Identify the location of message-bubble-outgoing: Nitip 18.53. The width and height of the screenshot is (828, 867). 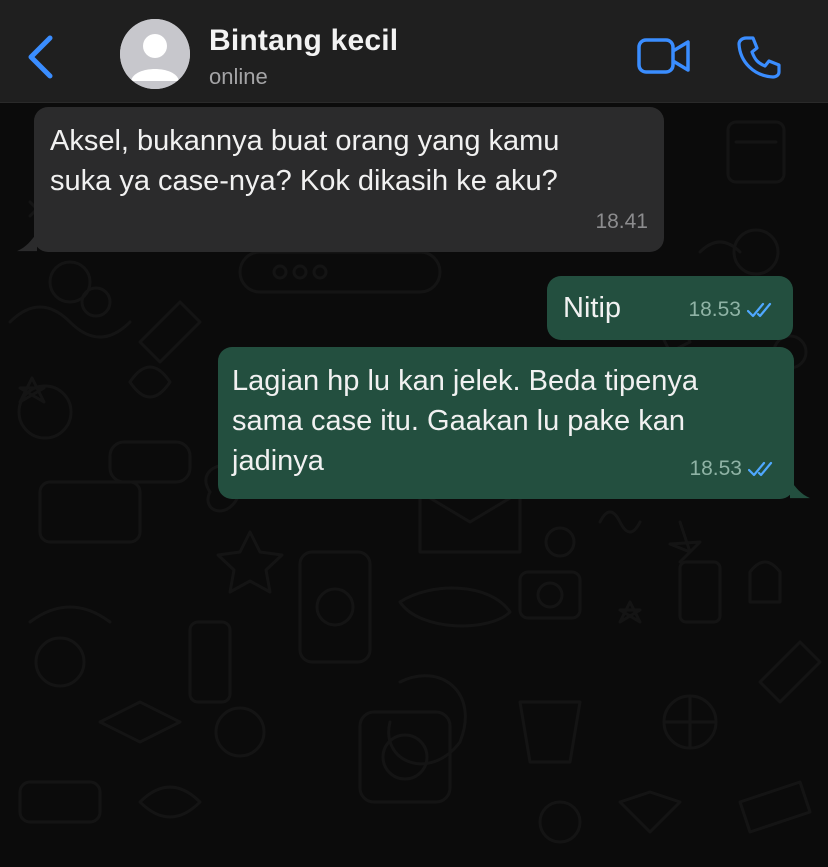
(670, 308).